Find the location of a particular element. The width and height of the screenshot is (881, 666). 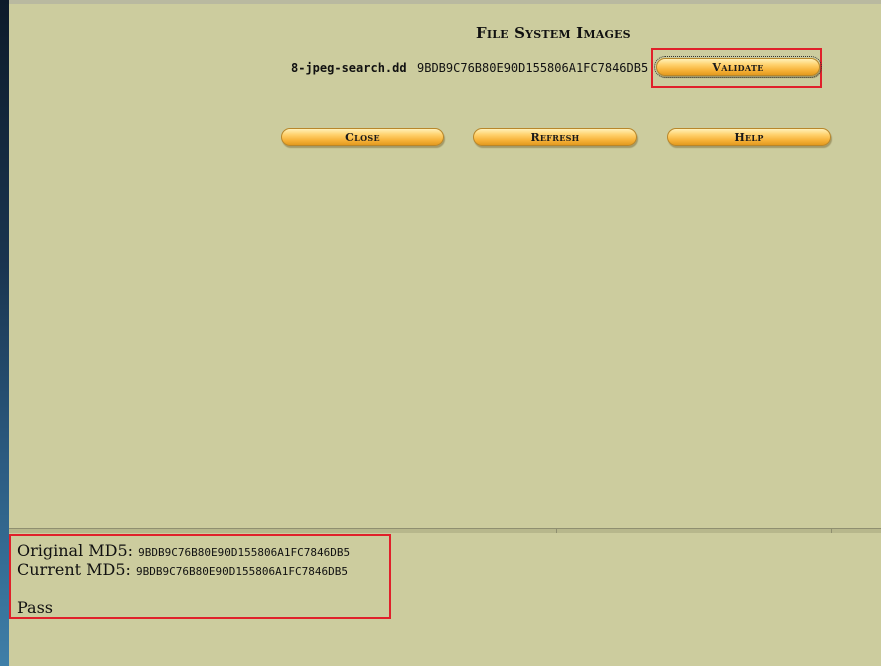

original-md5-value: 9BDB9C76B80E90D155806A1FC7846DB5 is located at coordinates (244, 552).